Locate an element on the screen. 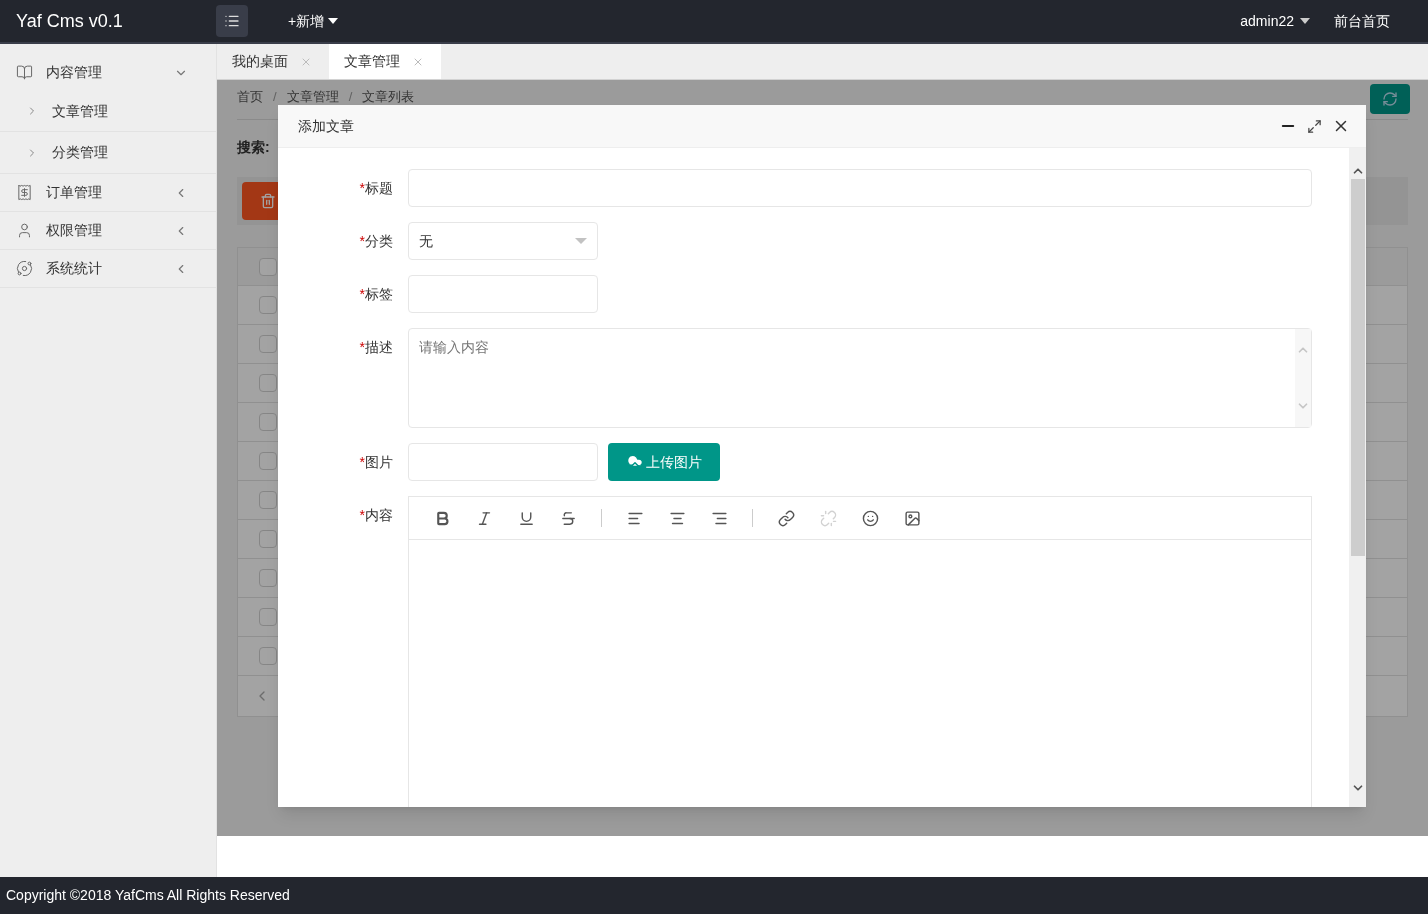 This screenshot has width=1428, height=914. upload-button: 上传图片 is located at coordinates (664, 462).